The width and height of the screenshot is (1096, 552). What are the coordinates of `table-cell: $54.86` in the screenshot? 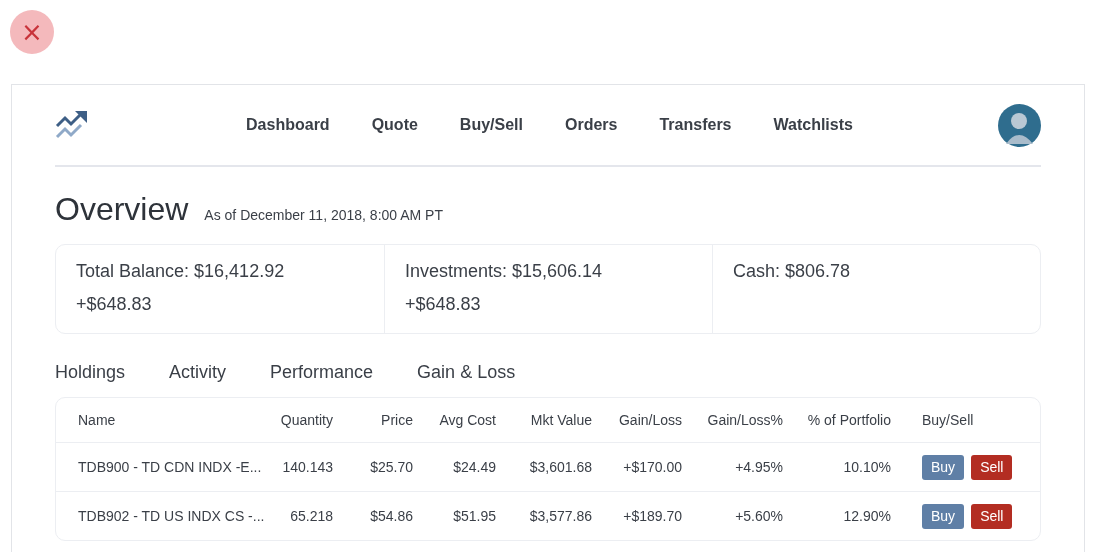 It's located at (391, 516).